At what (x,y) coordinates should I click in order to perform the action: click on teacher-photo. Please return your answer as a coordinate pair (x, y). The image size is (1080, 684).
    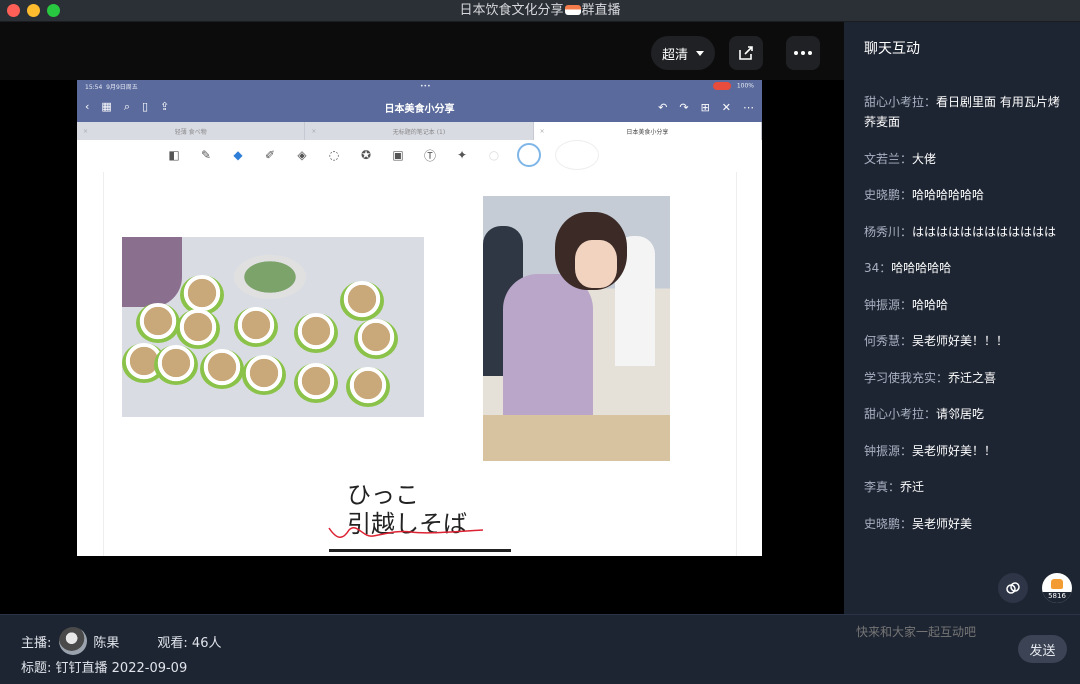
    Looking at the image, I should click on (576, 328).